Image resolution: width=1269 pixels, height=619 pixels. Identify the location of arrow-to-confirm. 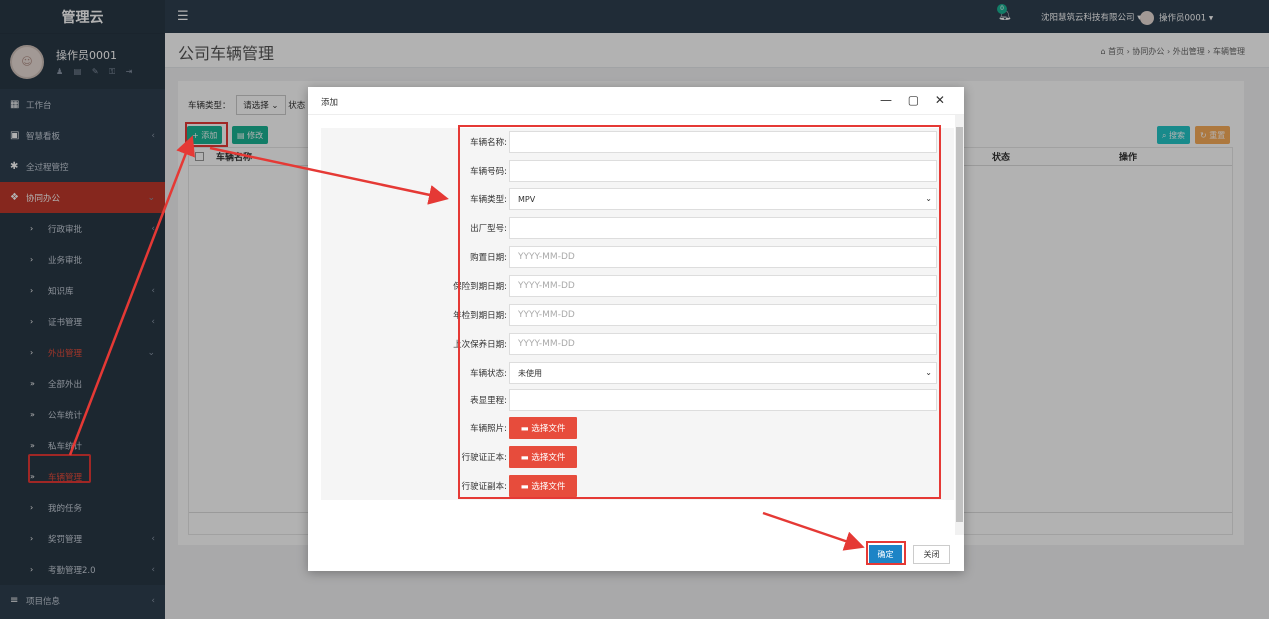
(813, 531).